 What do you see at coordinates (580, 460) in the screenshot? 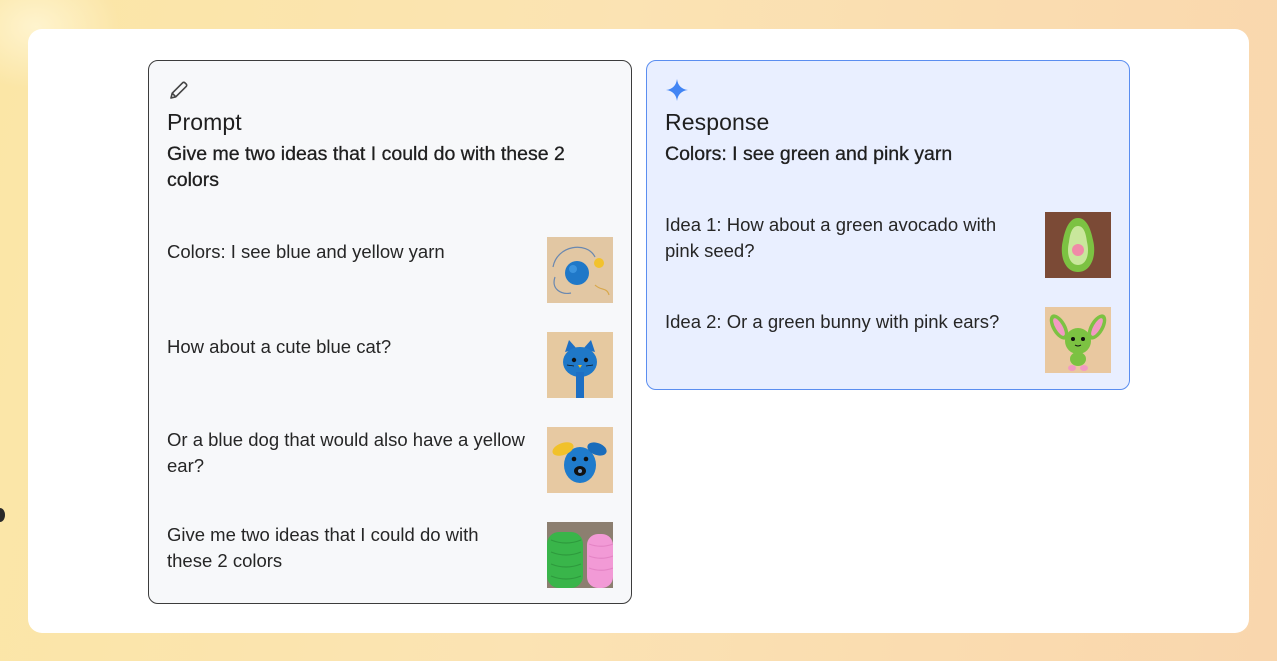
I see `blue-dog-image` at bounding box center [580, 460].